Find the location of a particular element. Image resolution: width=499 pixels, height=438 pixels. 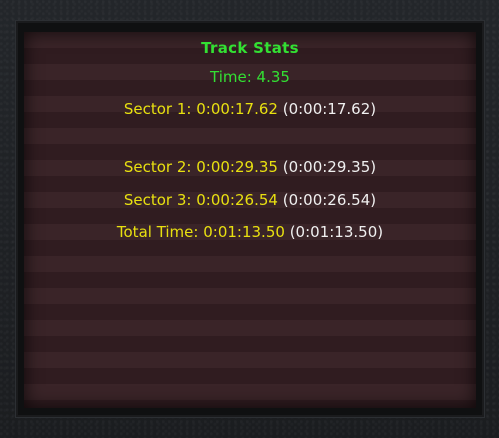

sector-1-time: 0:00:17.62 is located at coordinates (237, 109).